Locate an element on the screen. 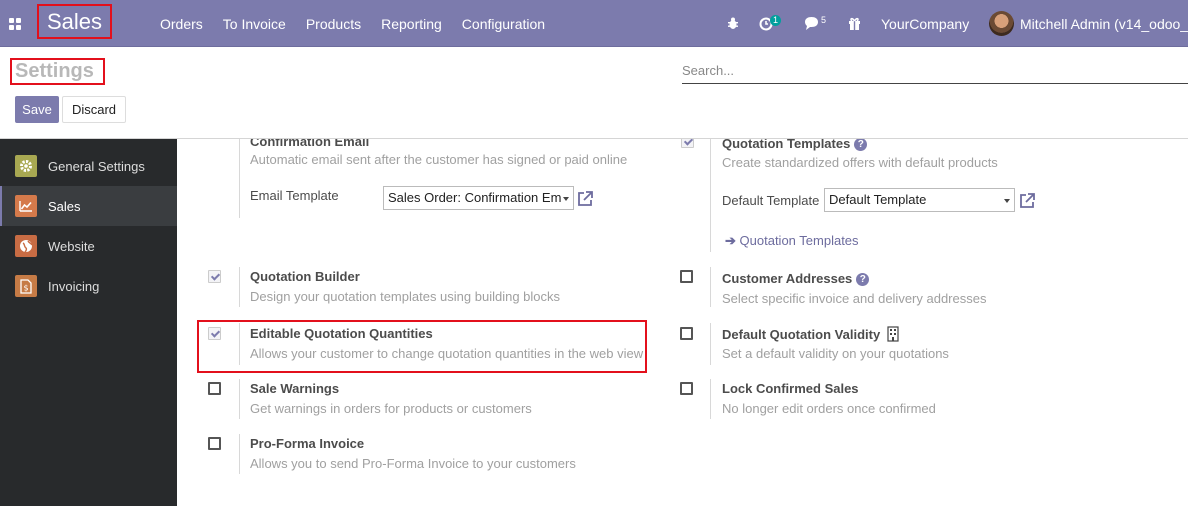 The height and width of the screenshot is (506, 1188). save-button: Save is located at coordinates (37, 109).